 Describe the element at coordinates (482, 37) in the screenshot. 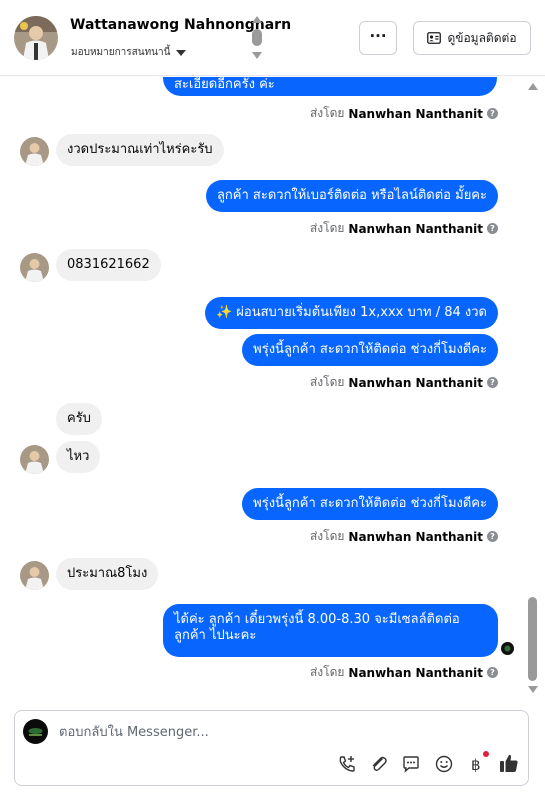

I see `view-contact-info-label: ดูข้อมูลติดต่อ` at that location.